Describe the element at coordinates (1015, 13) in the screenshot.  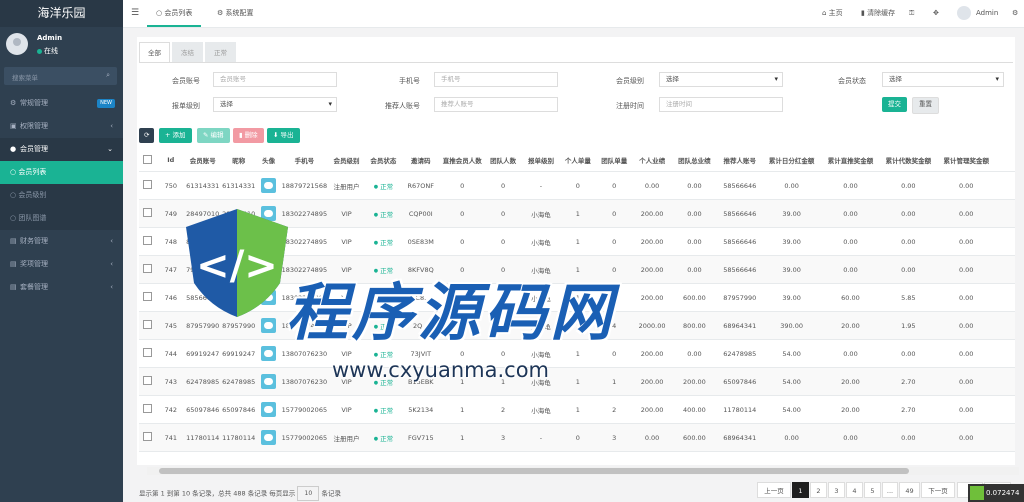
I see `settings-icon: ⚙` at that location.